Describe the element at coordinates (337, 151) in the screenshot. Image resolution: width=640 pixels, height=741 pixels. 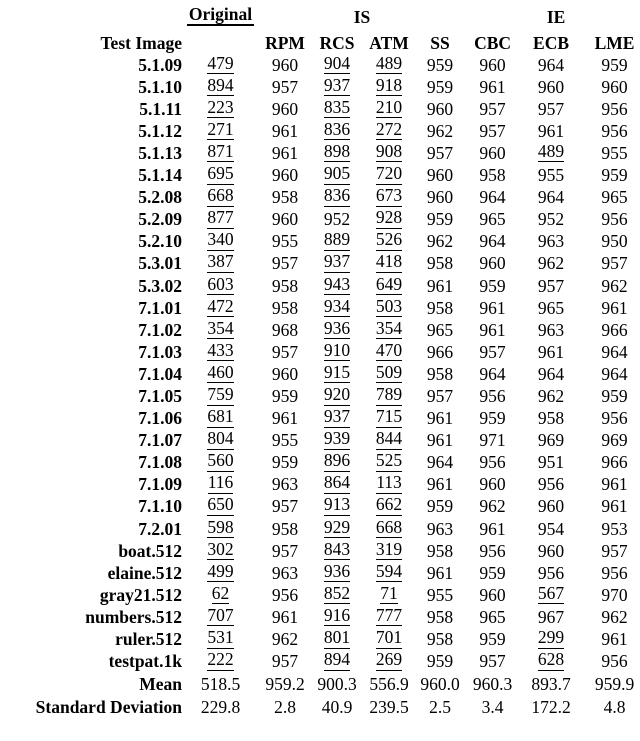
I see `cell-value: 898` at that location.